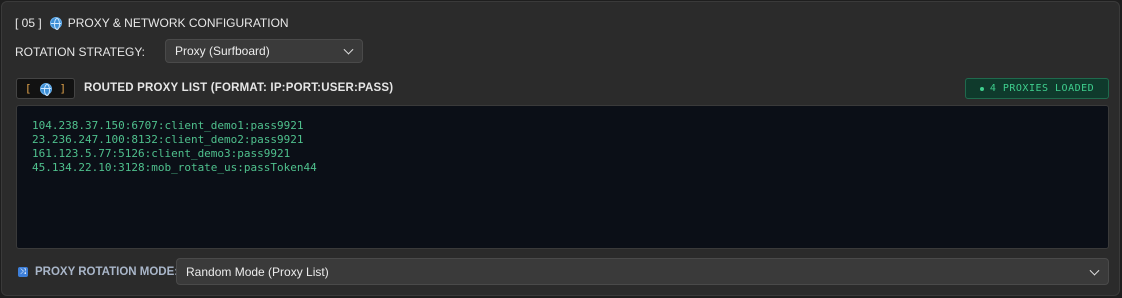 This screenshot has height=298, width=1122. Describe the element at coordinates (28, 88) in the screenshot. I see `bracket-left: [` at that location.